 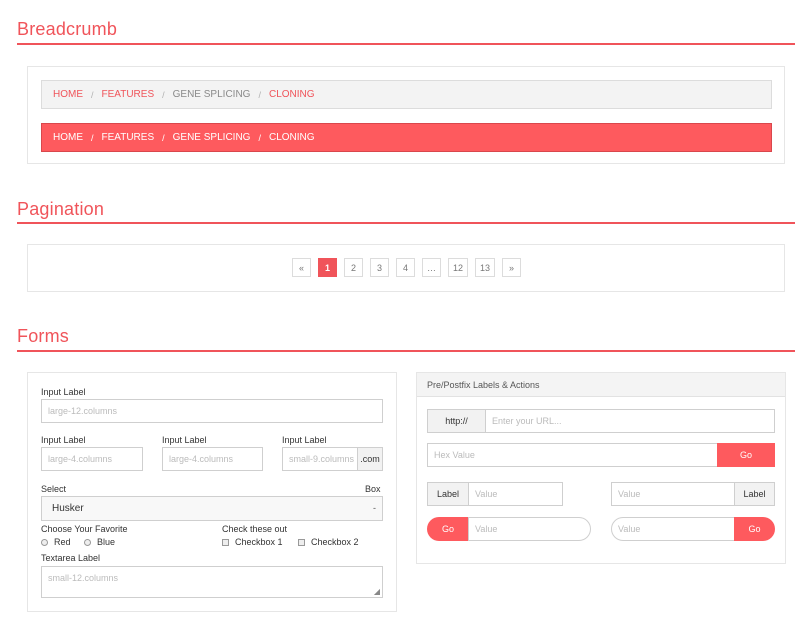 I want to click on http-prefix: http://, so click(x=456, y=421).